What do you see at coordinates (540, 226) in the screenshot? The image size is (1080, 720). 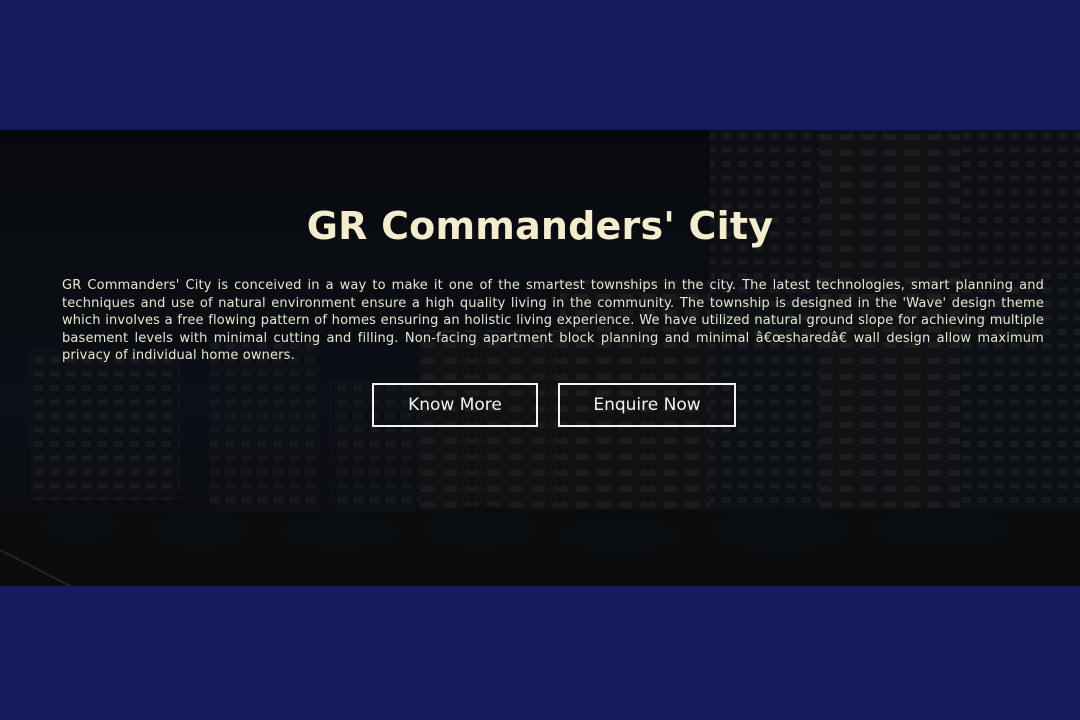 I see `page-title: GR Commanders' City` at bounding box center [540, 226].